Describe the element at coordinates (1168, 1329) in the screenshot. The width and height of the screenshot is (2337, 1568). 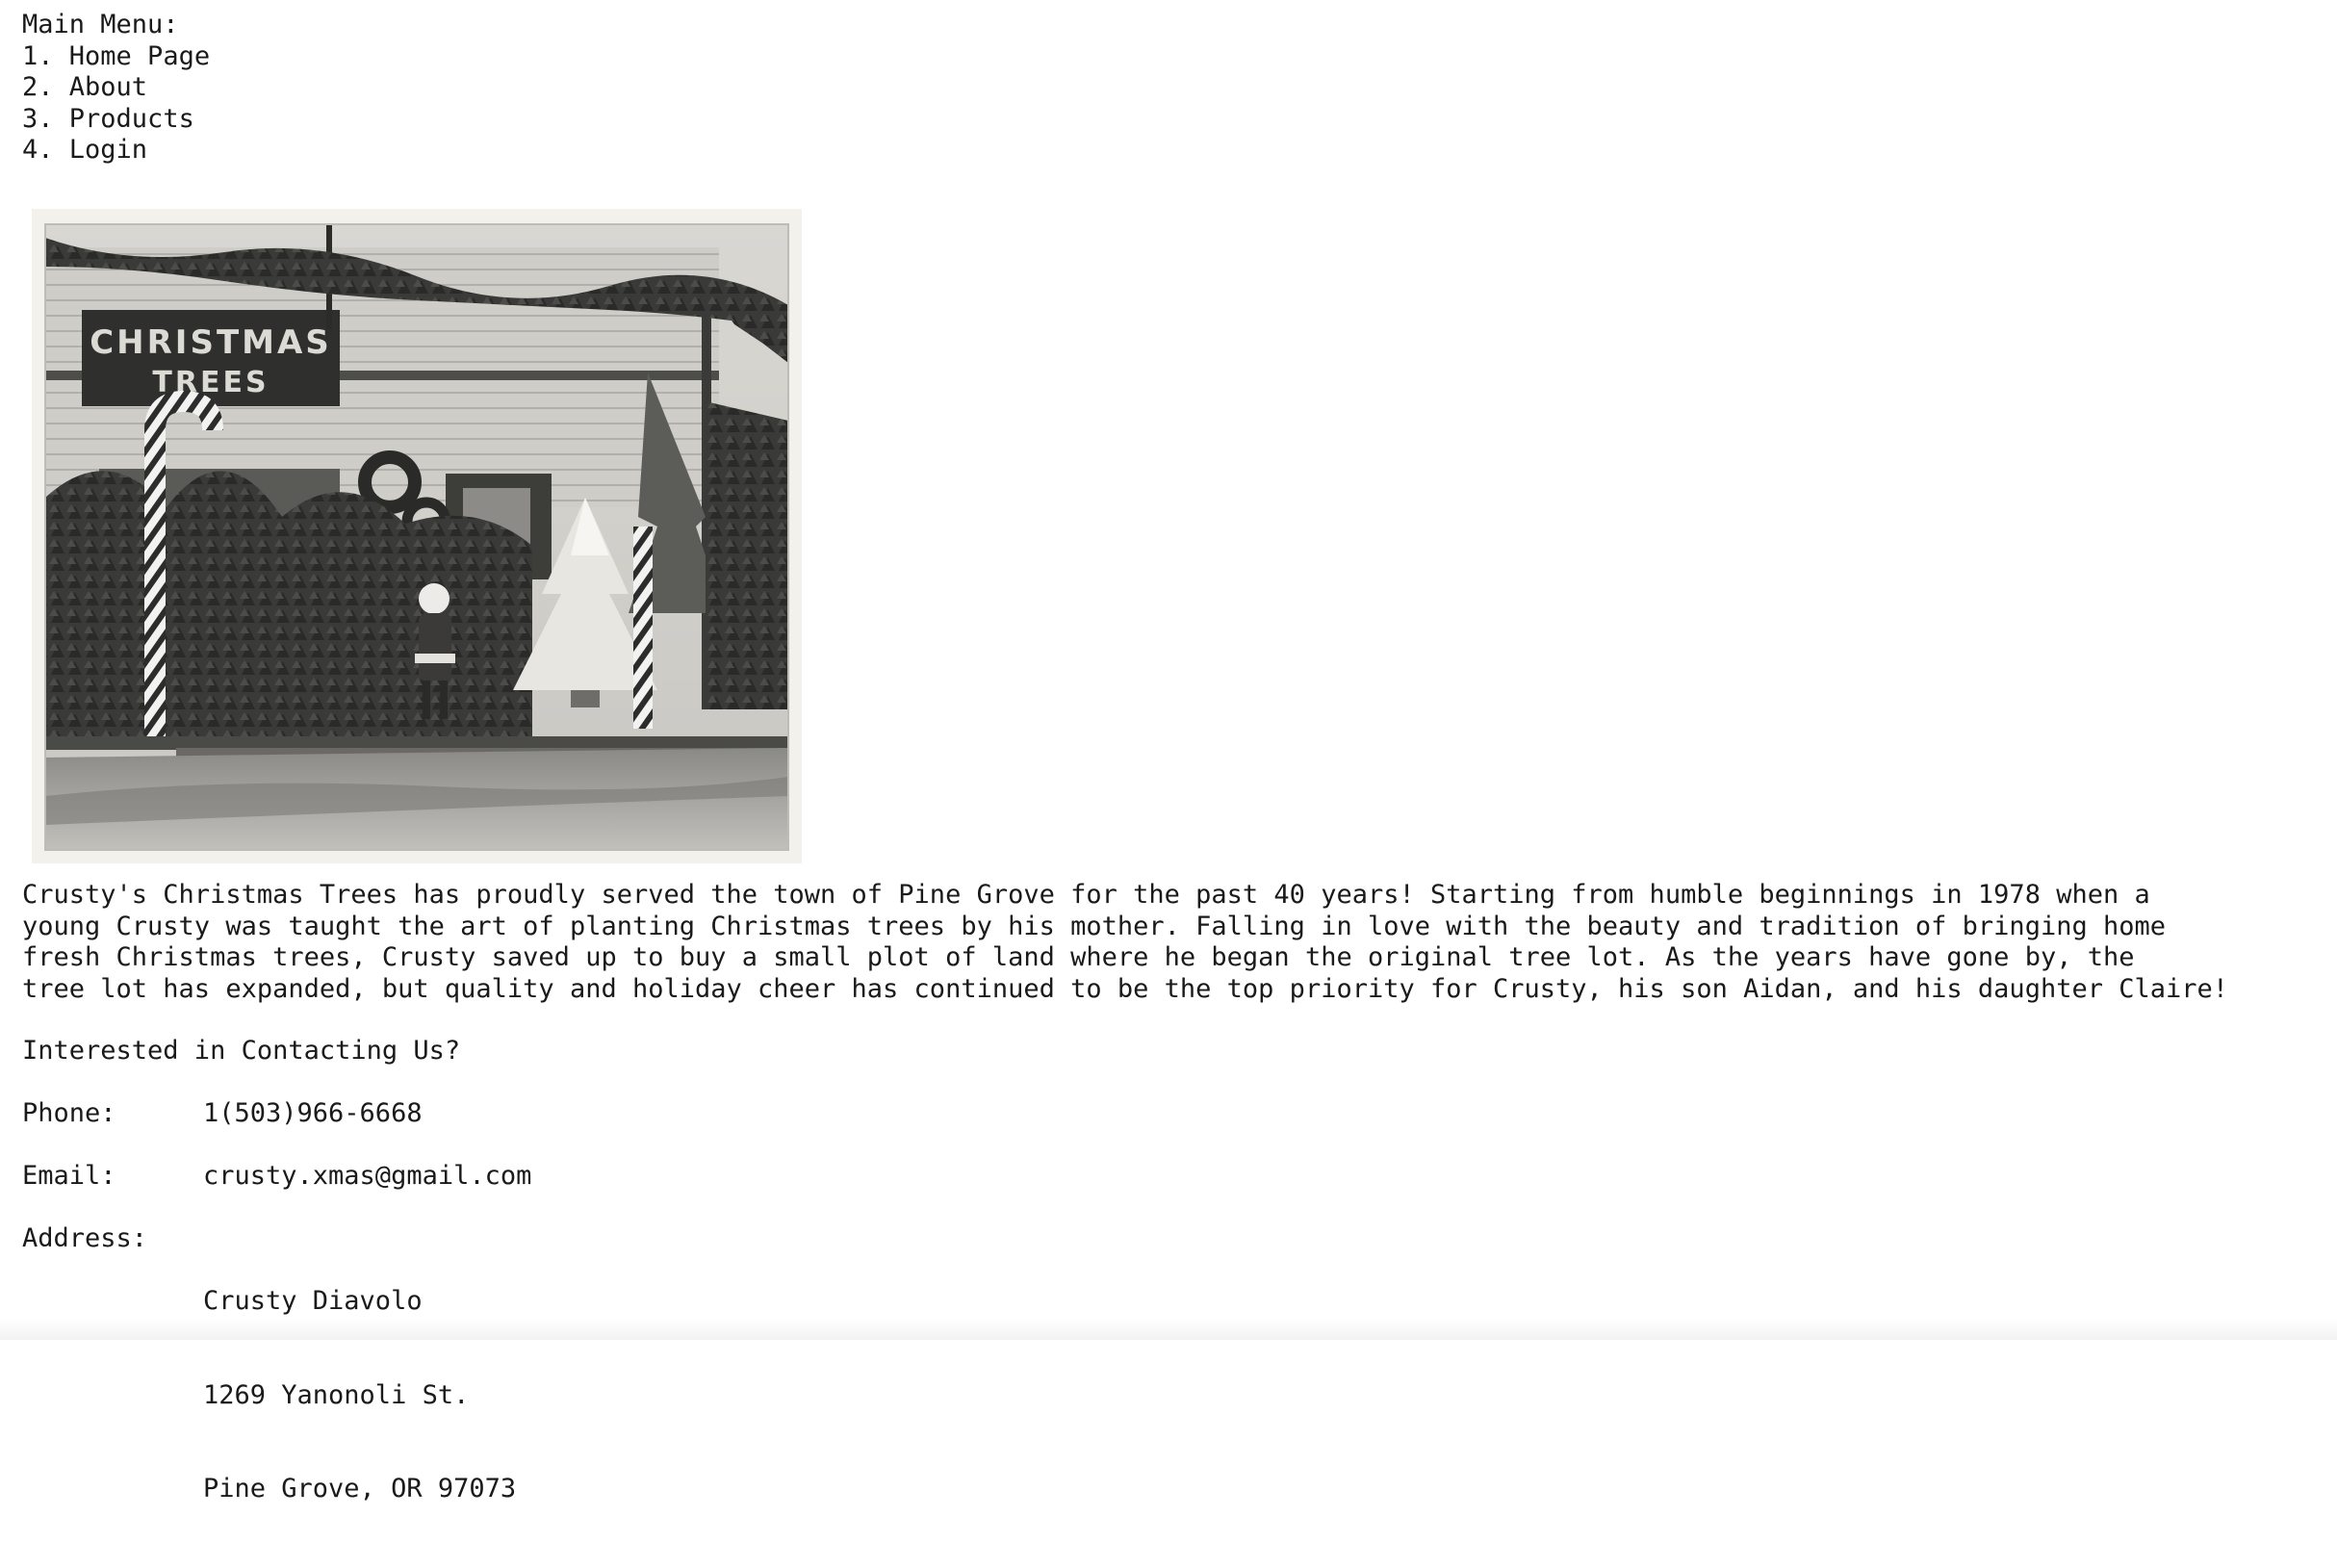
I see `window-bottom-edge` at that location.